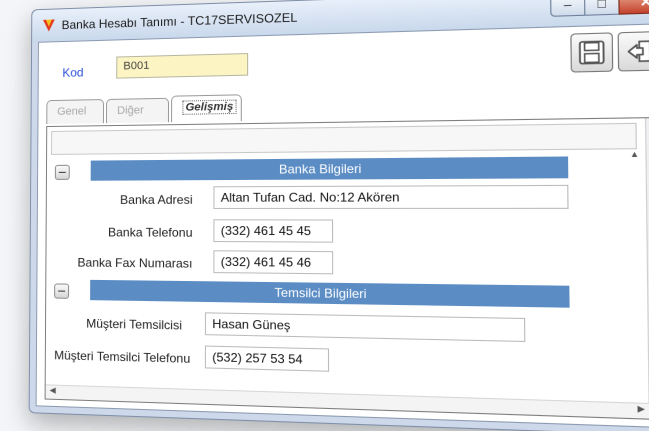 This screenshot has width=649, height=431. I want to click on bank-fax-label: Banka Fax Numarası, so click(135, 263).